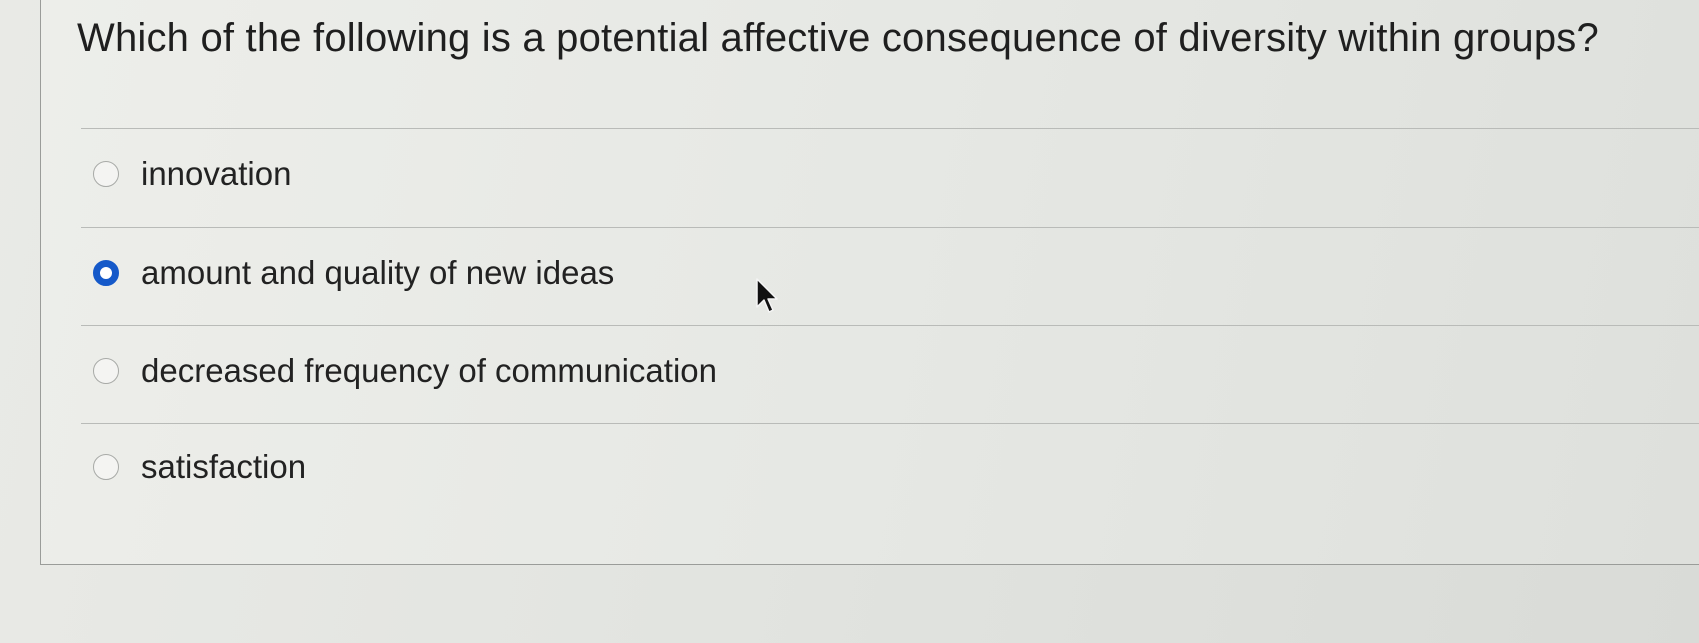 This screenshot has height=643, width=1699. Describe the element at coordinates (216, 173) in the screenshot. I see `option-label: innovation` at that location.